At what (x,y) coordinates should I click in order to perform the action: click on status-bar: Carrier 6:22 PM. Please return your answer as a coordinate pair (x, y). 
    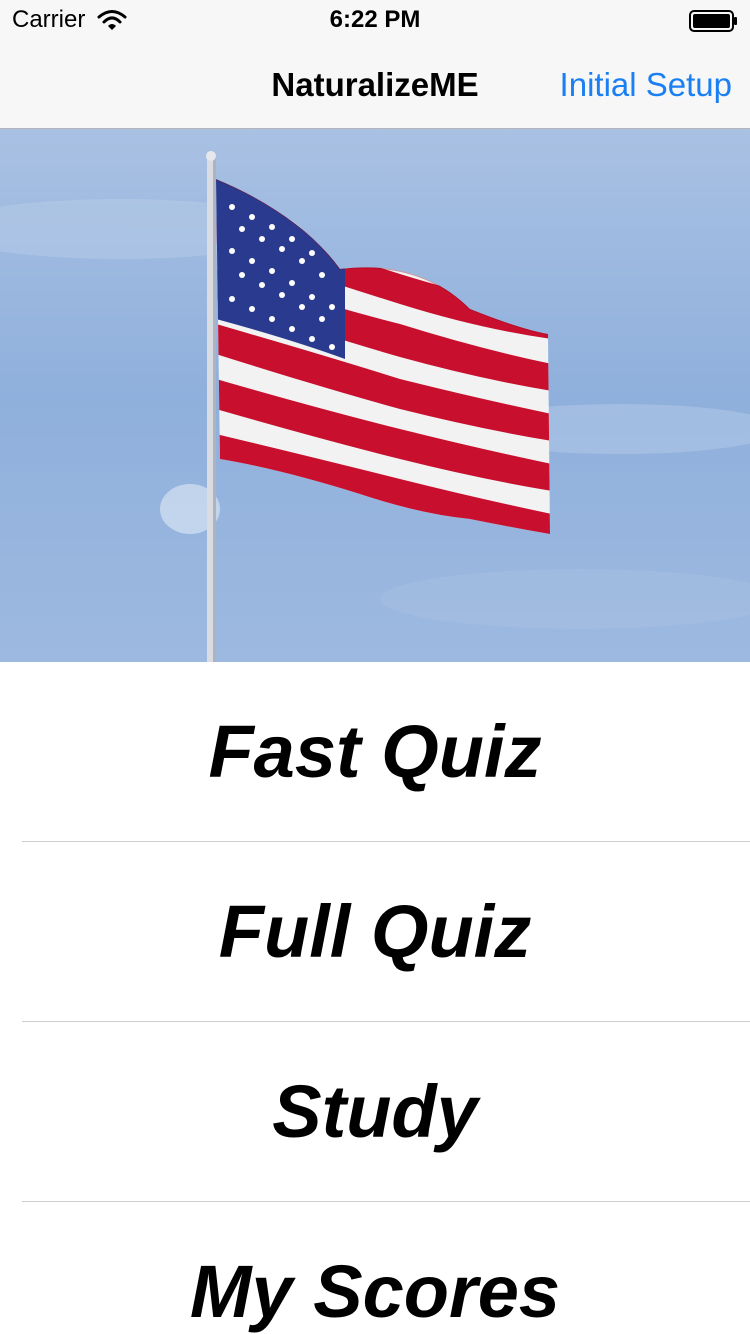
    Looking at the image, I should click on (375, 20).